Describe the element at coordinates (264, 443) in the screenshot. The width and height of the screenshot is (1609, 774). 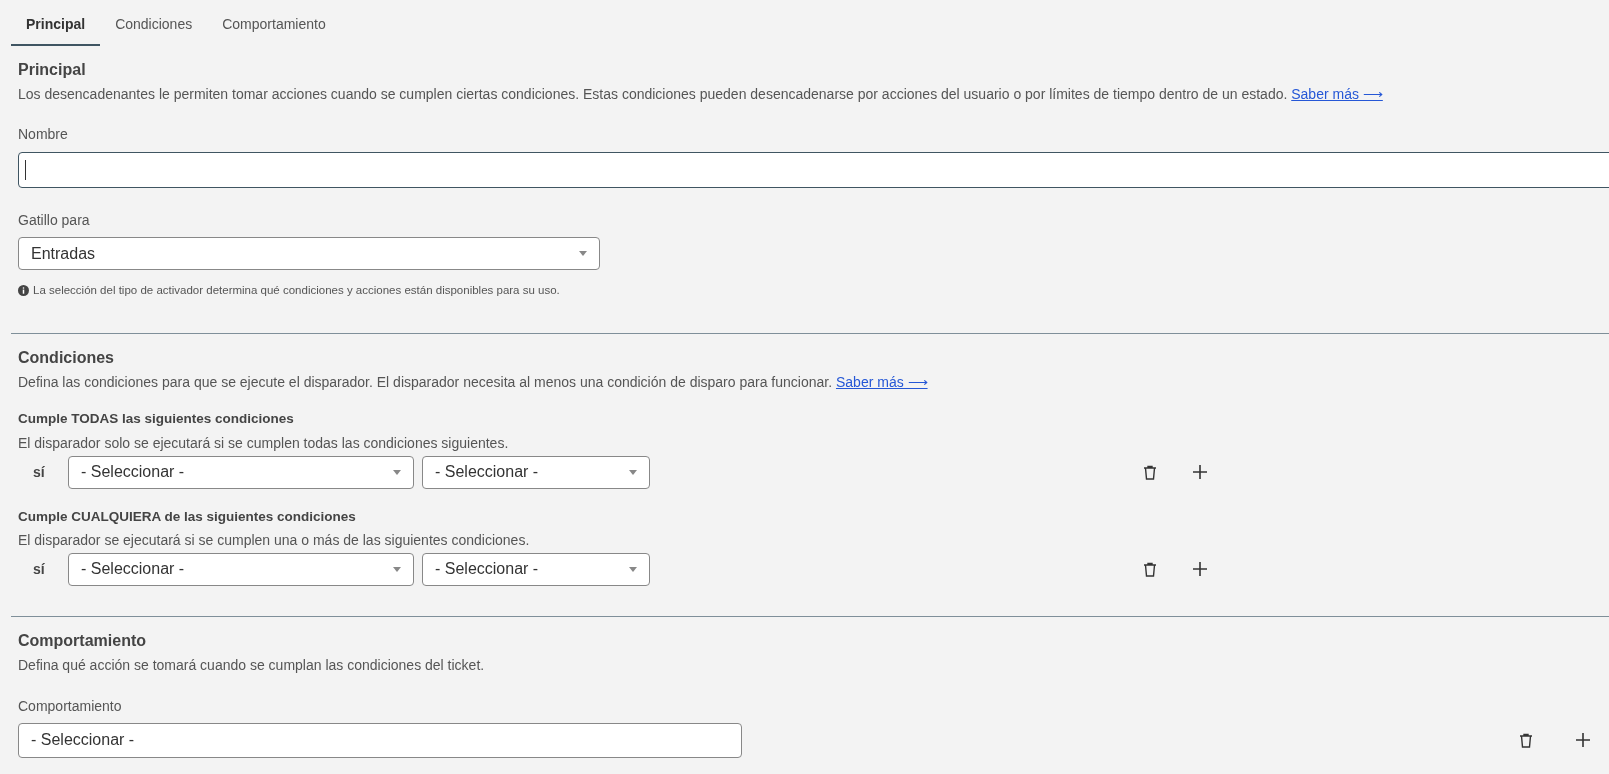
I see `group-description: El disparador solo se ejecutará si se cumplen todas las condiciones siguientes.` at that location.